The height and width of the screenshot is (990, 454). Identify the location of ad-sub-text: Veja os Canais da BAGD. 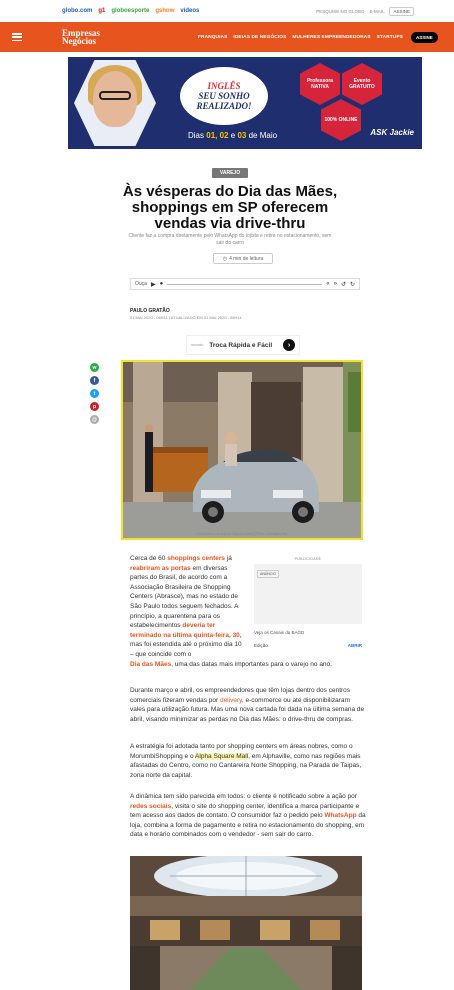
(279, 632).